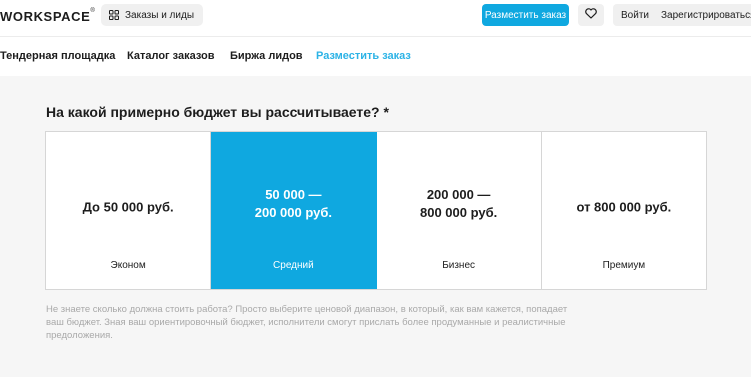  Describe the element at coordinates (160, 15) in the screenshot. I see `orders-and-leads-label: Заказы и лиды` at that location.